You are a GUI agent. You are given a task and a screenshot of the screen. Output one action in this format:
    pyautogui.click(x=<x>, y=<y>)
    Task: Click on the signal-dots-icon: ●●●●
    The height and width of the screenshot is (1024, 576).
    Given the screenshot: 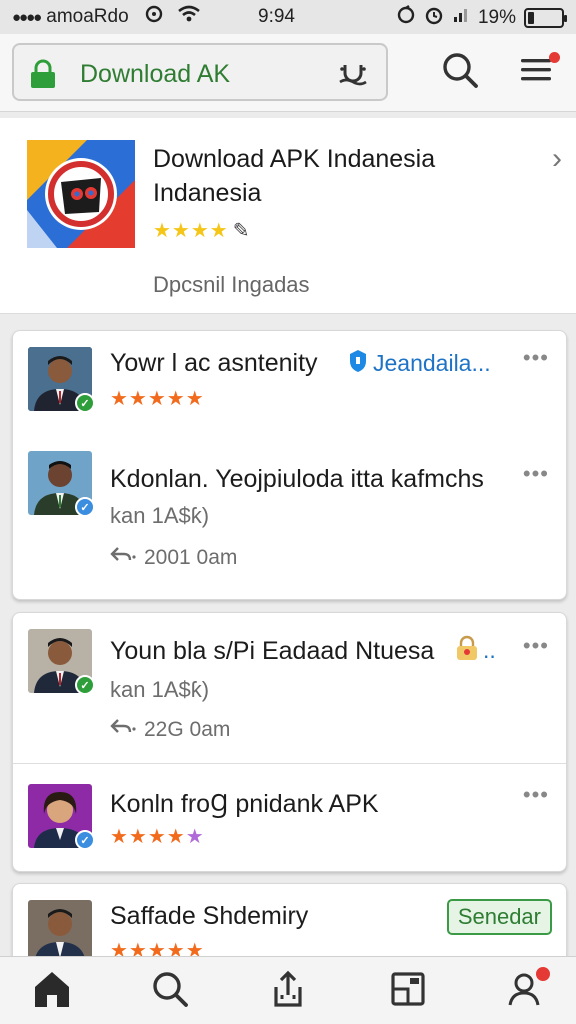 What is the action you would take?
    pyautogui.click(x=27, y=17)
    